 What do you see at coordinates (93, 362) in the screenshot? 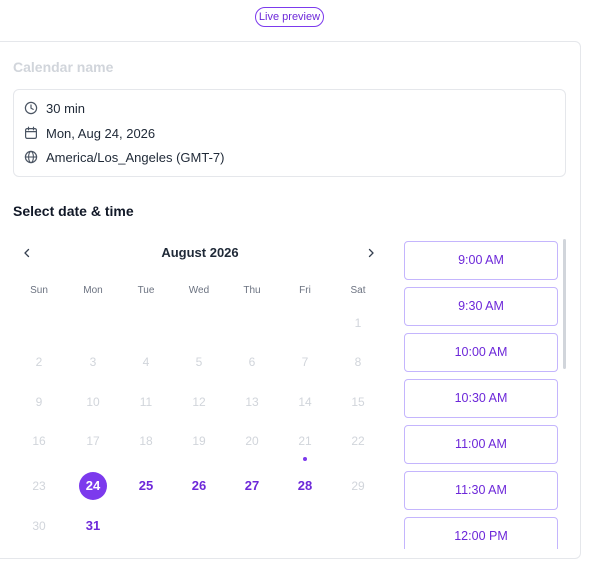
I see `calendar-day: 3` at bounding box center [93, 362].